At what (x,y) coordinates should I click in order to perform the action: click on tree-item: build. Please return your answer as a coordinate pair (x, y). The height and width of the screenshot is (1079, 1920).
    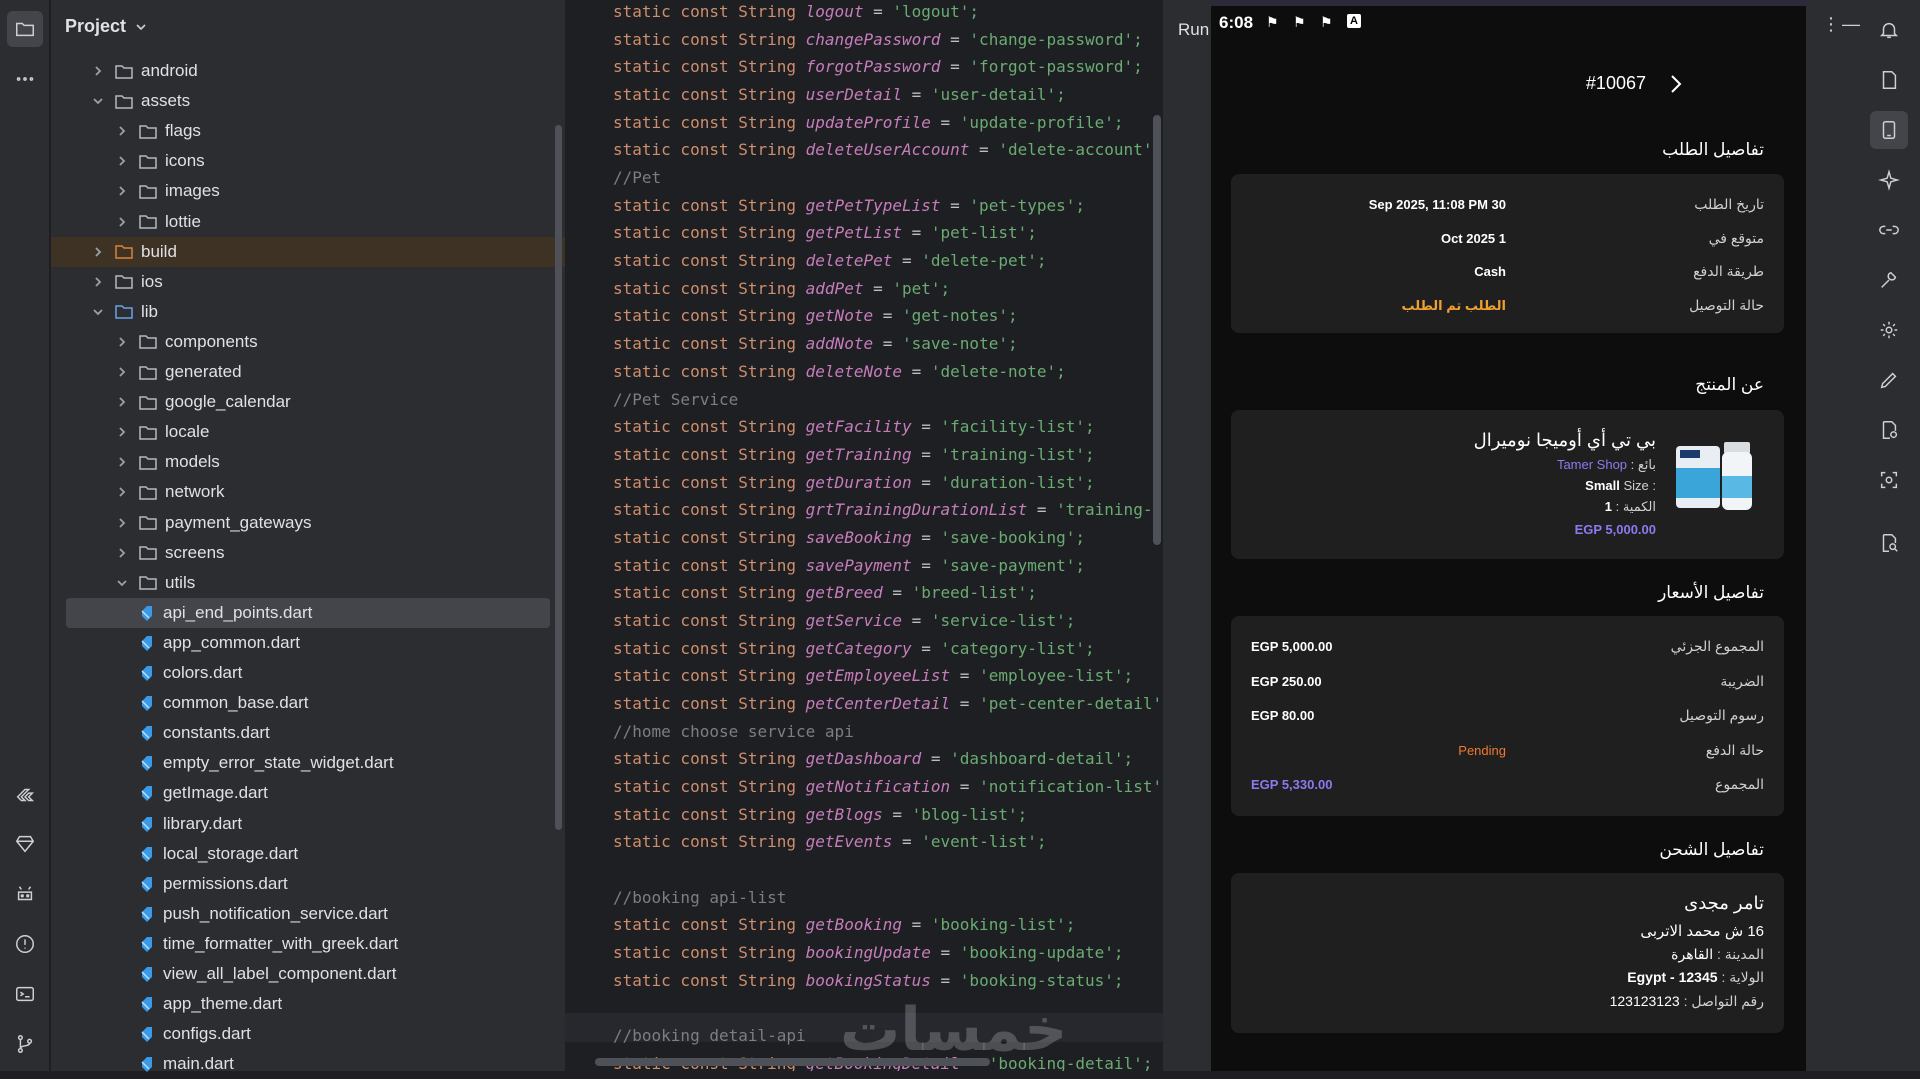
    Looking at the image, I should click on (308, 251).